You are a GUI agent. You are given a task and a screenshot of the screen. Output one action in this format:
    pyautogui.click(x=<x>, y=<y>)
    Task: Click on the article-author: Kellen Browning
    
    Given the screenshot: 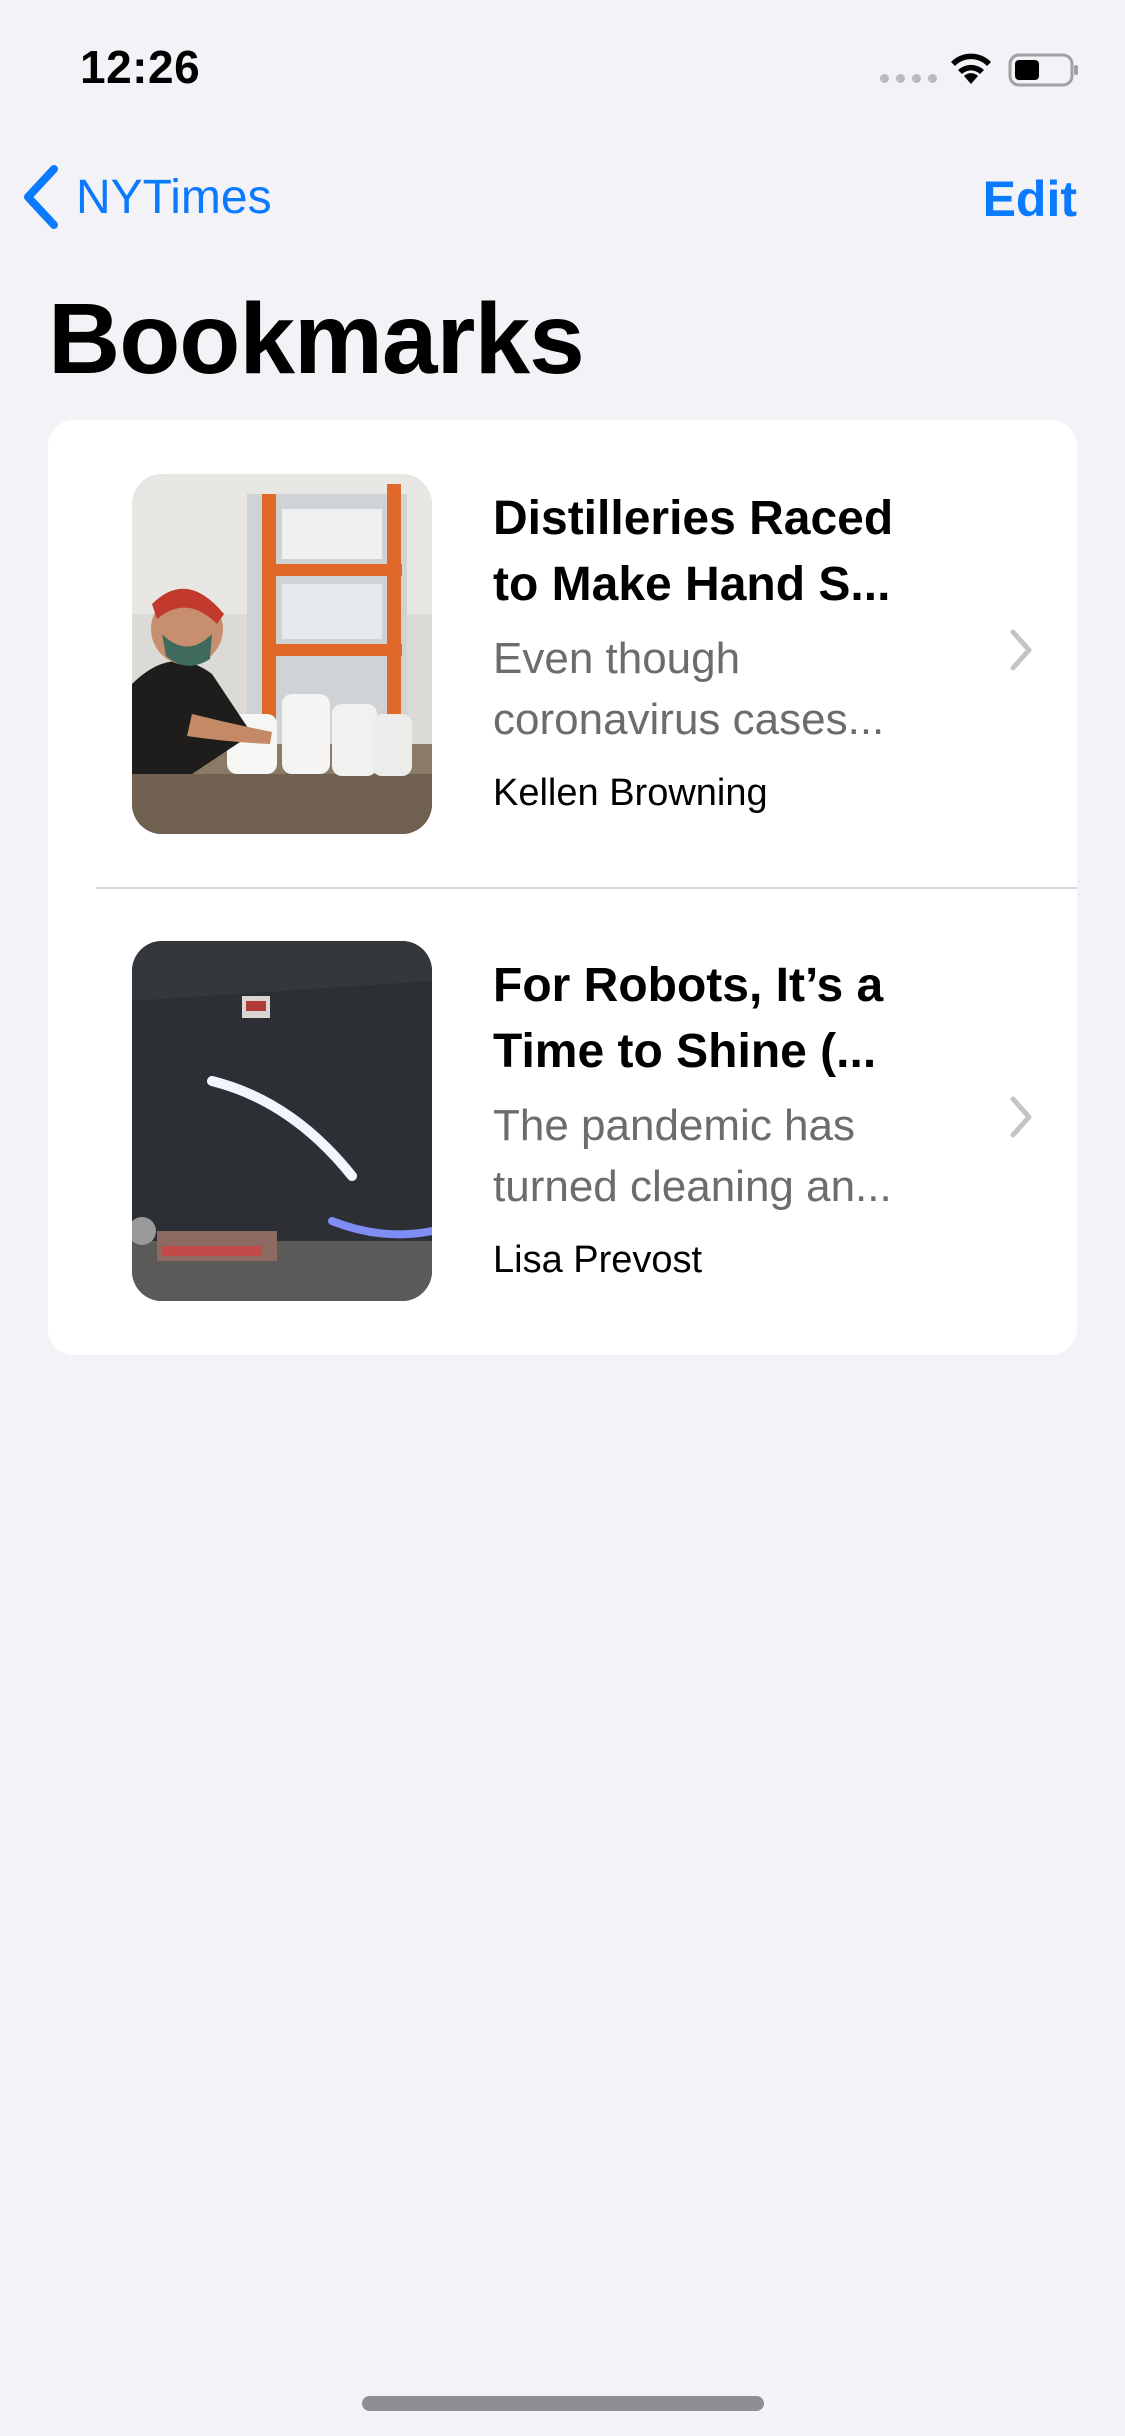 What is the action you would take?
    pyautogui.click(x=630, y=793)
    